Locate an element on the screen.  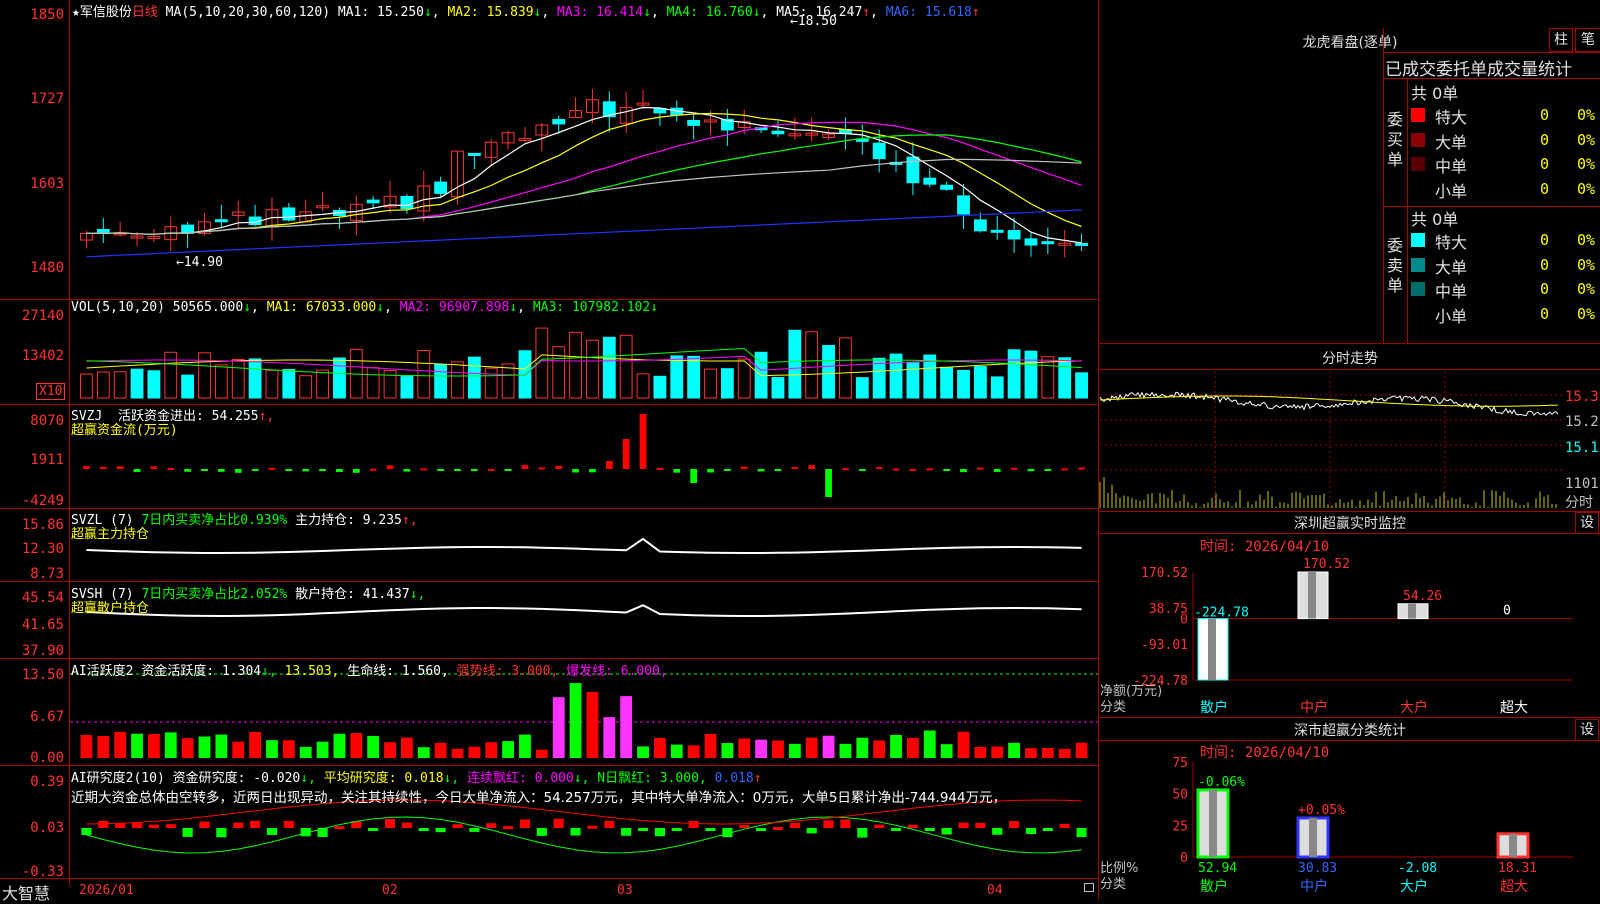
sz-class-change: -0.06% is located at coordinates (1221, 782).